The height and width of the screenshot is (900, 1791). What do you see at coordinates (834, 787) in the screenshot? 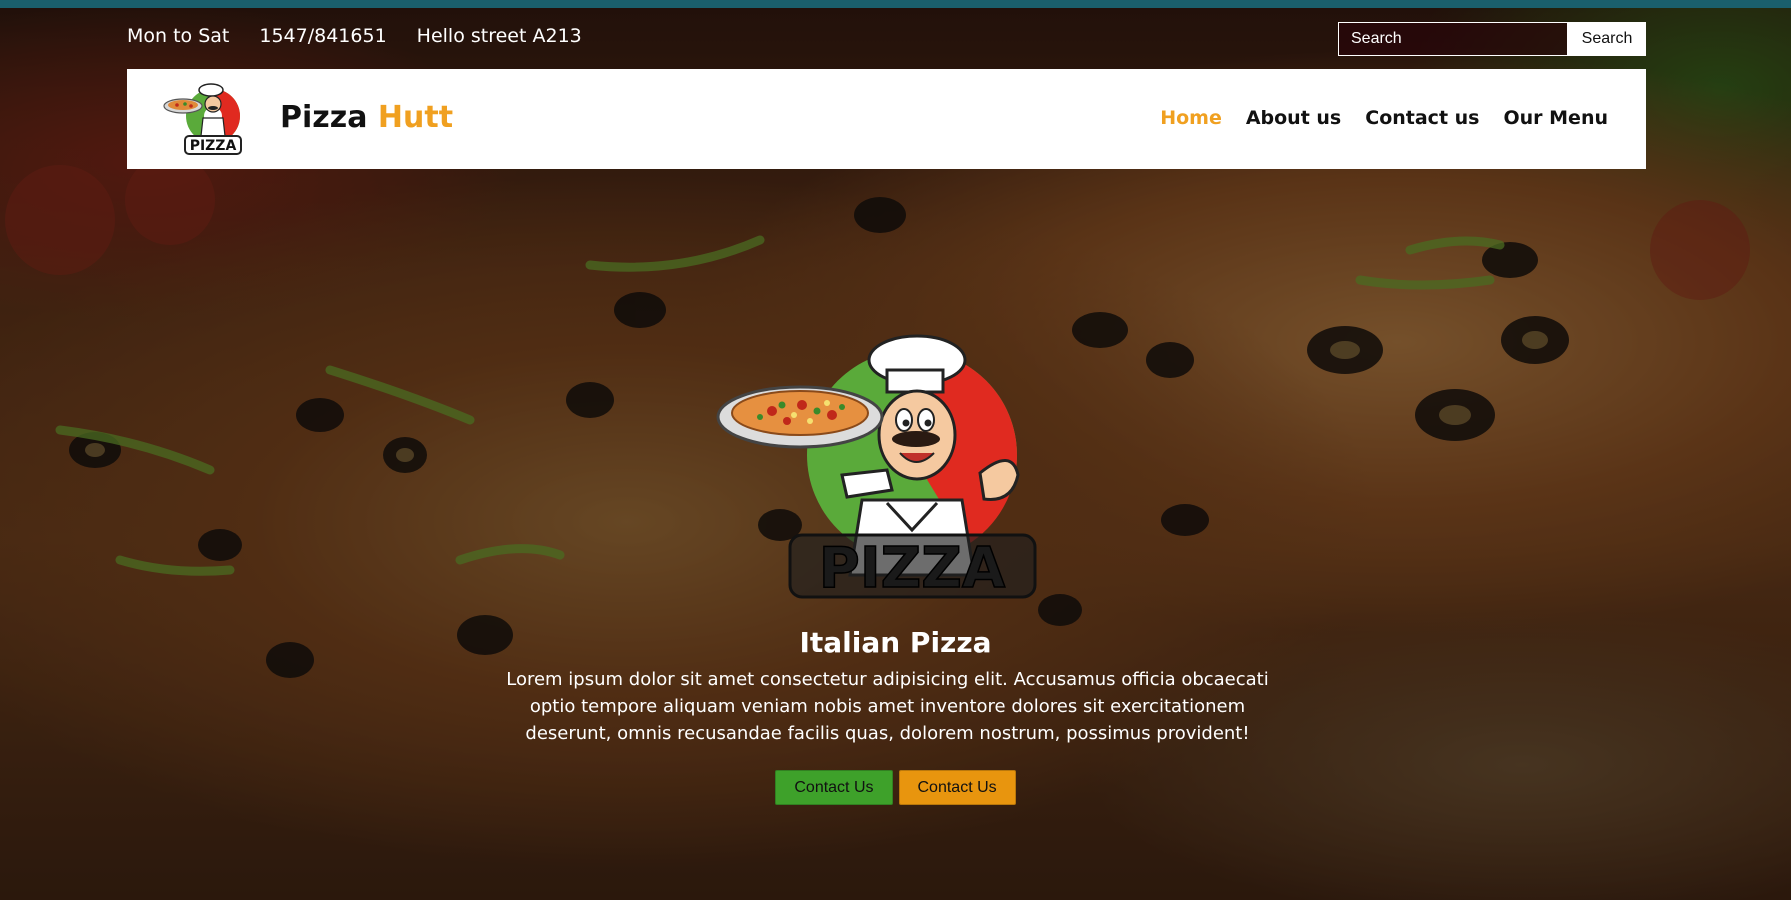
I see `contact-us-button-primary: Contact Us` at bounding box center [834, 787].